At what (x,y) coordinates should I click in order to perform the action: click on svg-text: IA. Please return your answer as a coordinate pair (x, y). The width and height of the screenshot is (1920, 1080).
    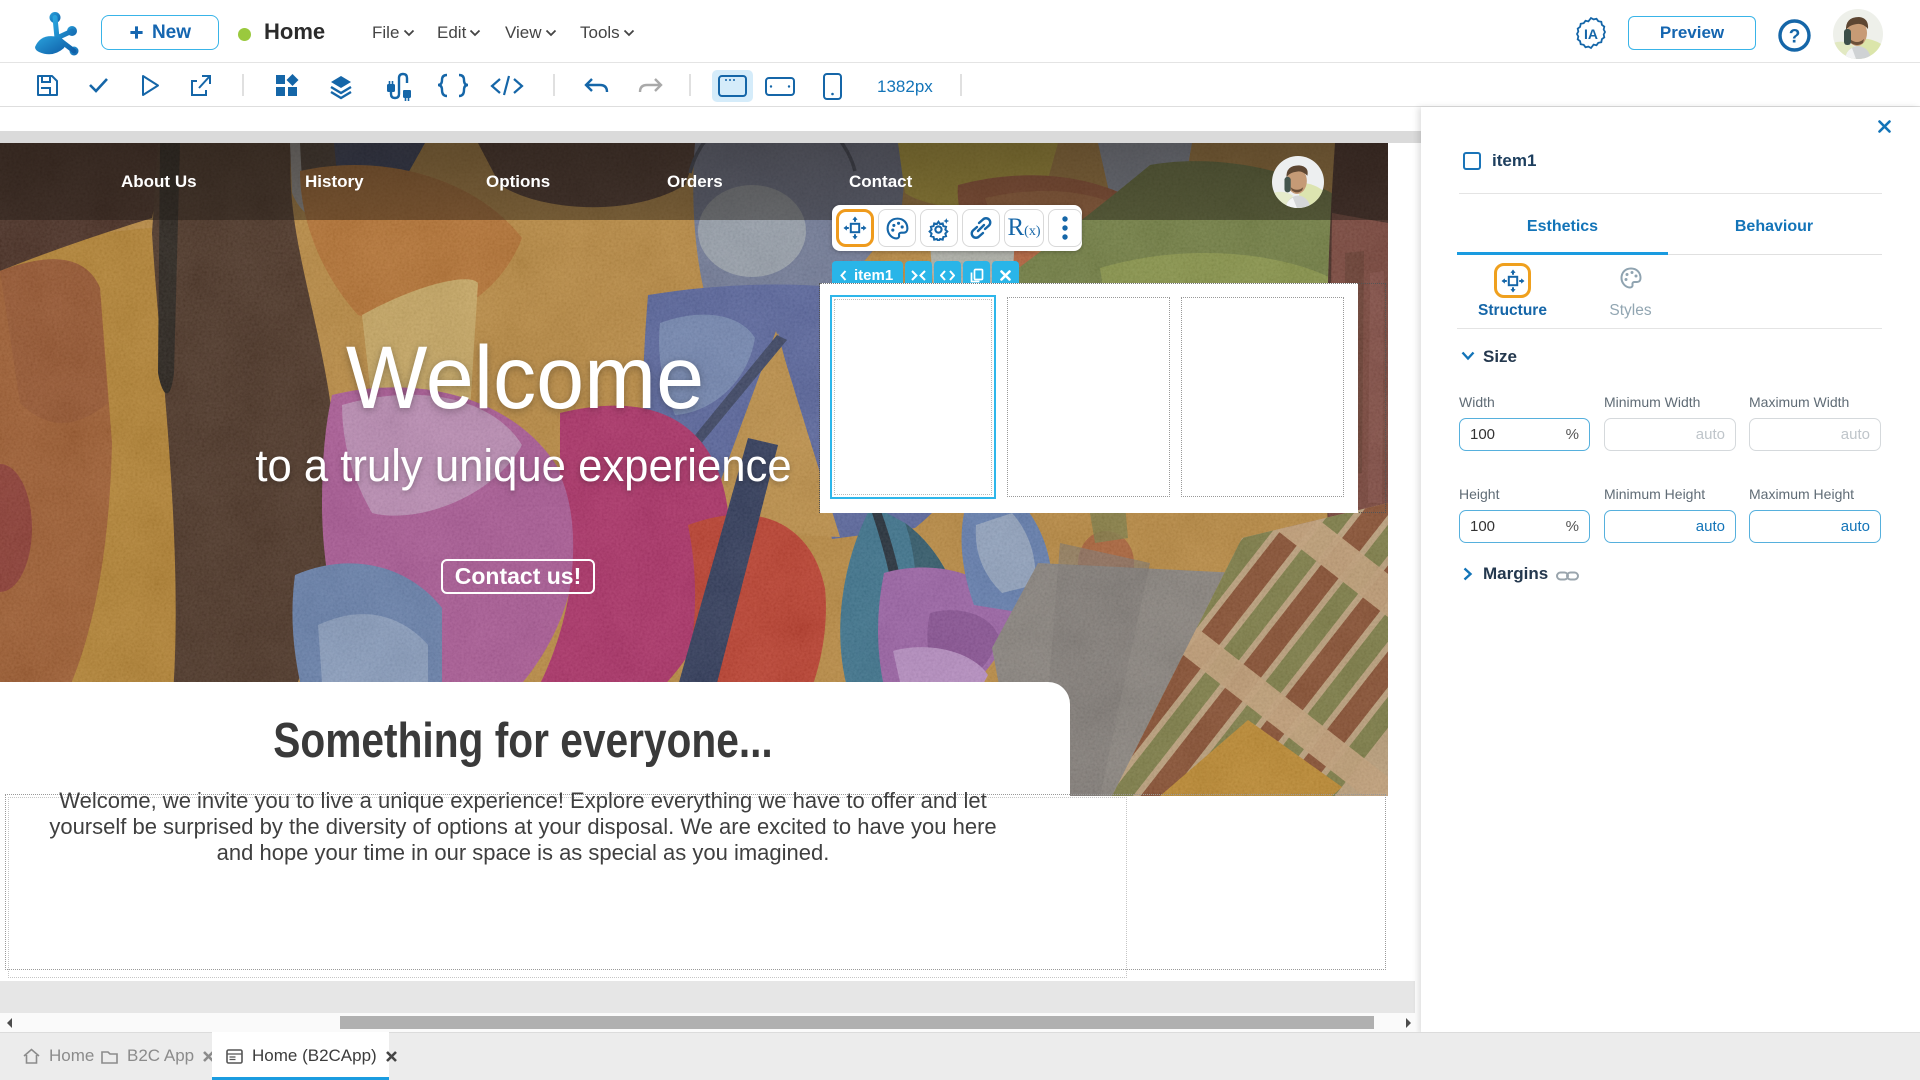
    Looking at the image, I should click on (1591, 34).